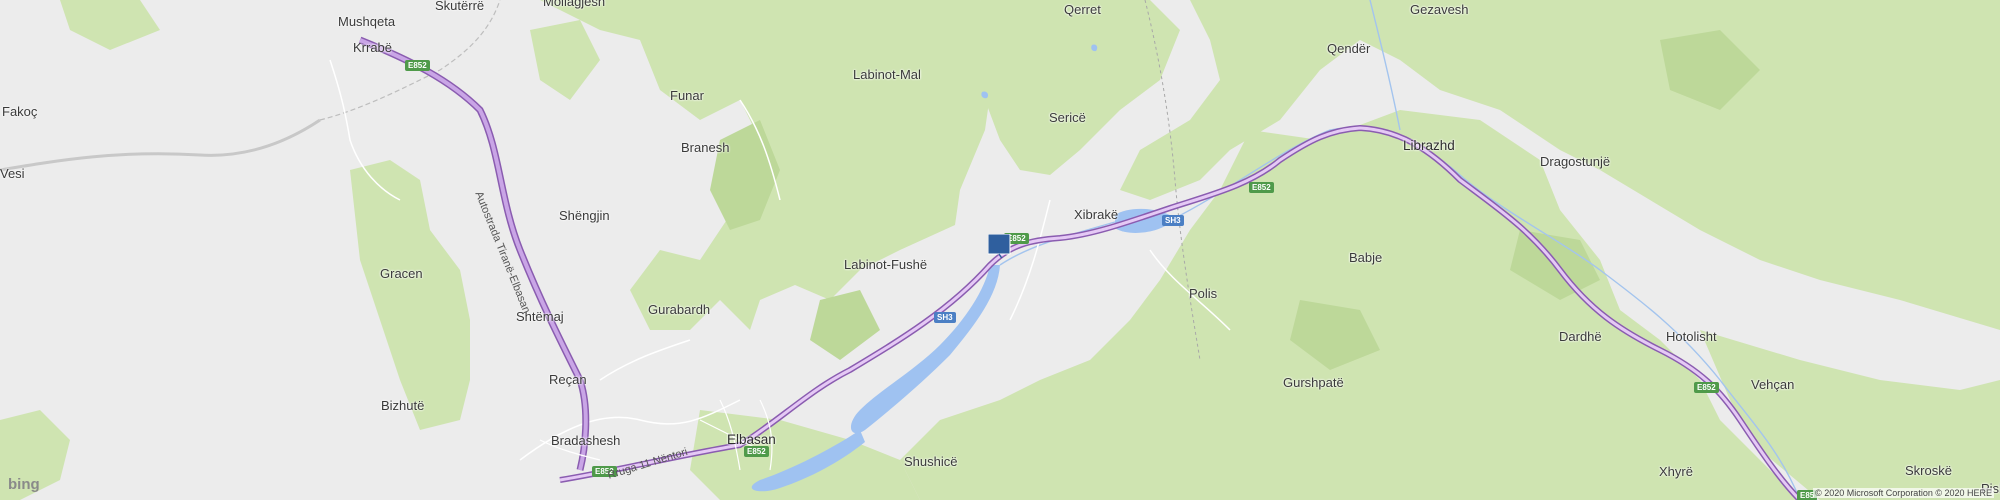 This screenshot has width=2000, height=500. Describe the element at coordinates (12, 173) in the screenshot. I see `place-label: Vesi` at that location.